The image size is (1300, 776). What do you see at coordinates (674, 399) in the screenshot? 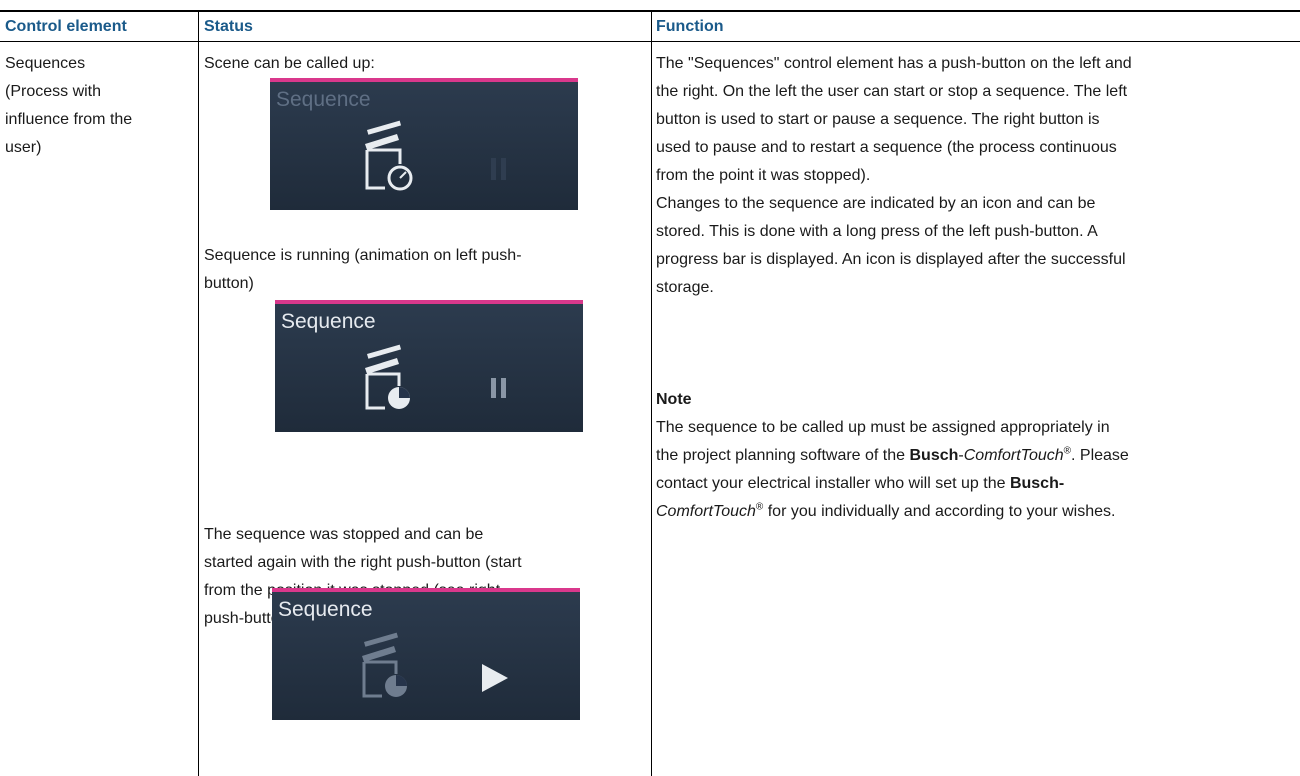
I see `note-heading: Note` at bounding box center [674, 399].